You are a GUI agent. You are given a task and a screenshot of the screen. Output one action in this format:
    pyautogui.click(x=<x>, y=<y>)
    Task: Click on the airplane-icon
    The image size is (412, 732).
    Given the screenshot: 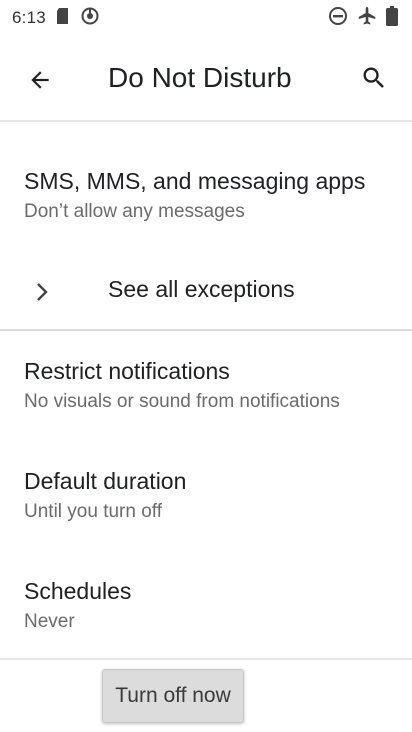 What is the action you would take?
    pyautogui.click(x=367, y=18)
    